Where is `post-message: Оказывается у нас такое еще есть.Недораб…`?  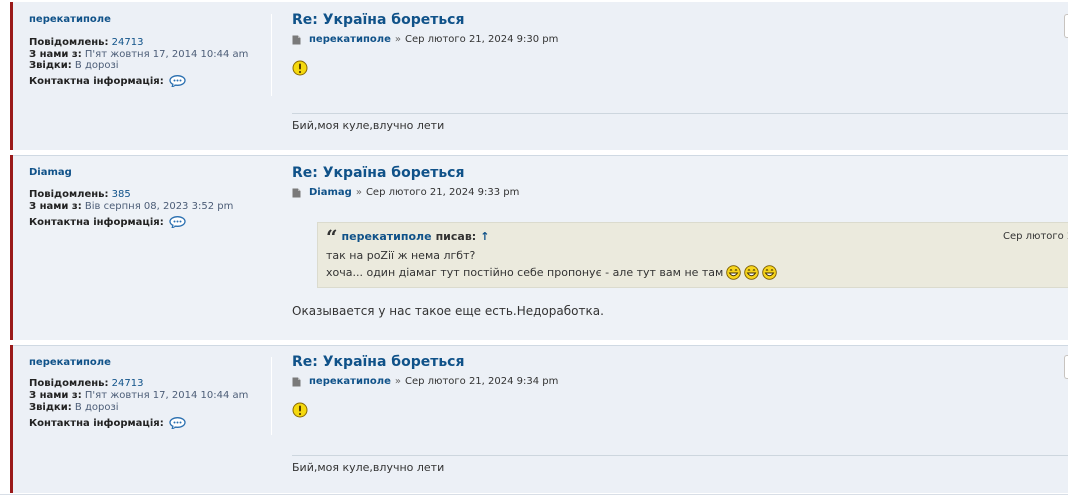
post-message: Оказывается у нас такое еще есть.Недораб… is located at coordinates (448, 311).